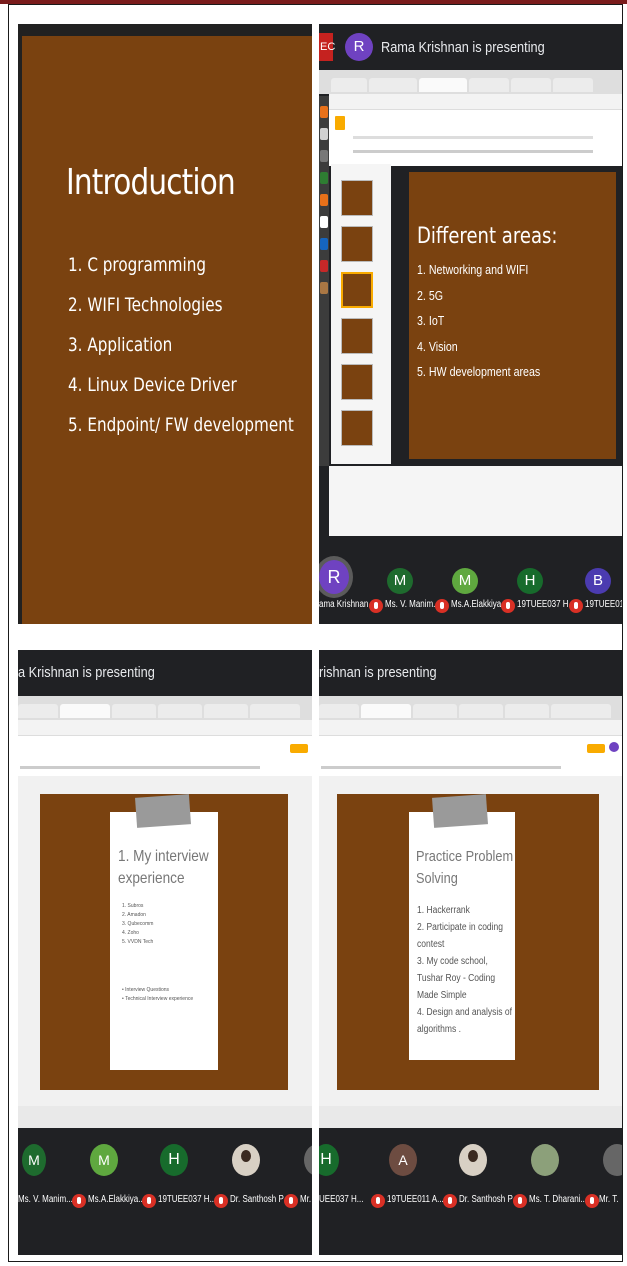 This screenshot has height=1266, width=627. I want to click on browser-tab-bar, so click(165, 708).